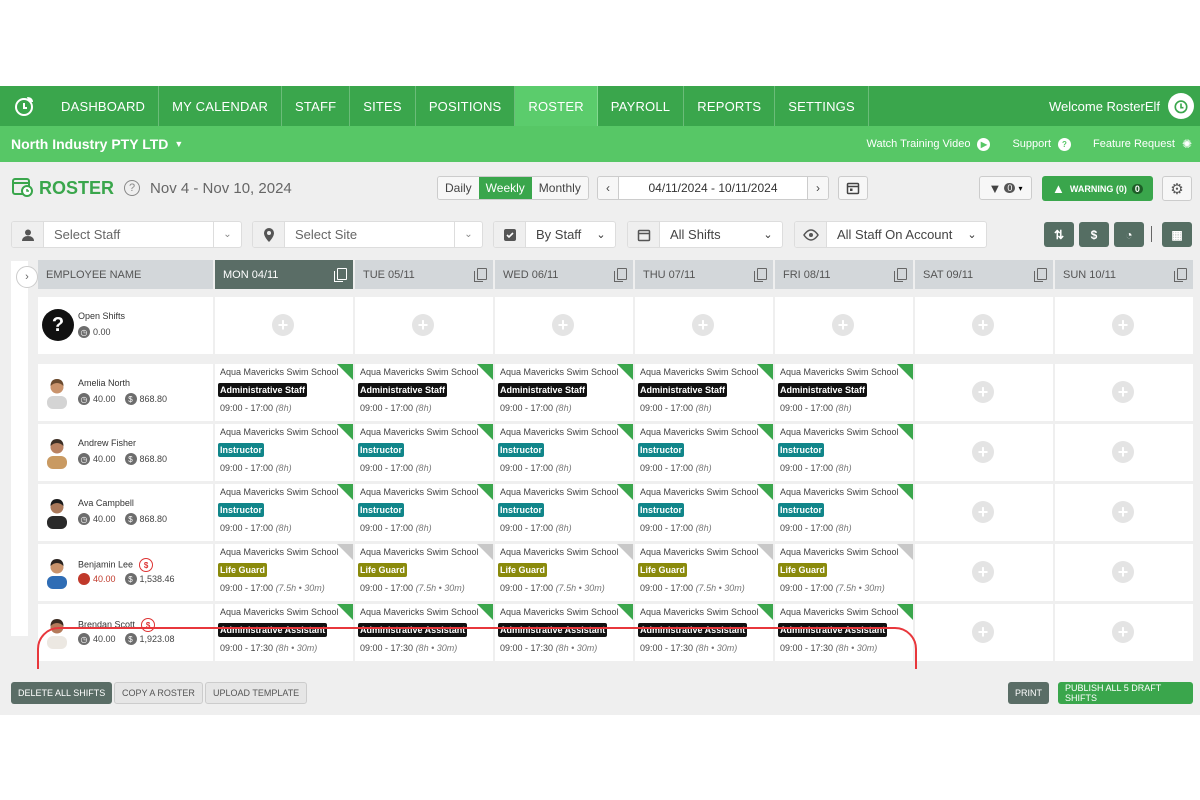 Image resolution: width=1200 pixels, height=800 pixels. Describe the element at coordinates (62, 693) in the screenshot. I see `delete-all-shifts-button: DELETE ALL SHIFTS` at that location.